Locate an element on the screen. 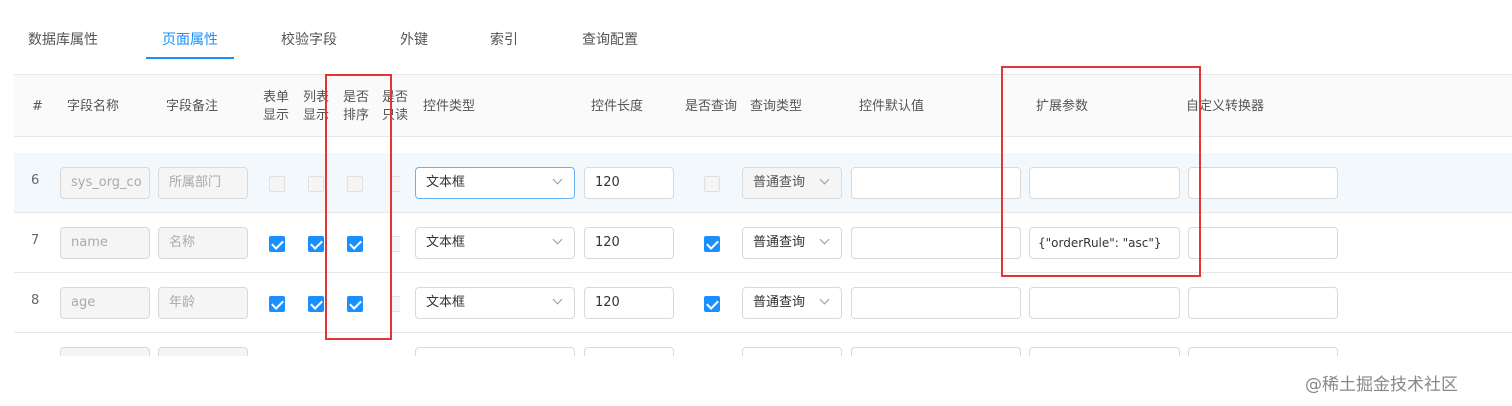  col-list-show: 列表 显示 is located at coordinates (316, 106).